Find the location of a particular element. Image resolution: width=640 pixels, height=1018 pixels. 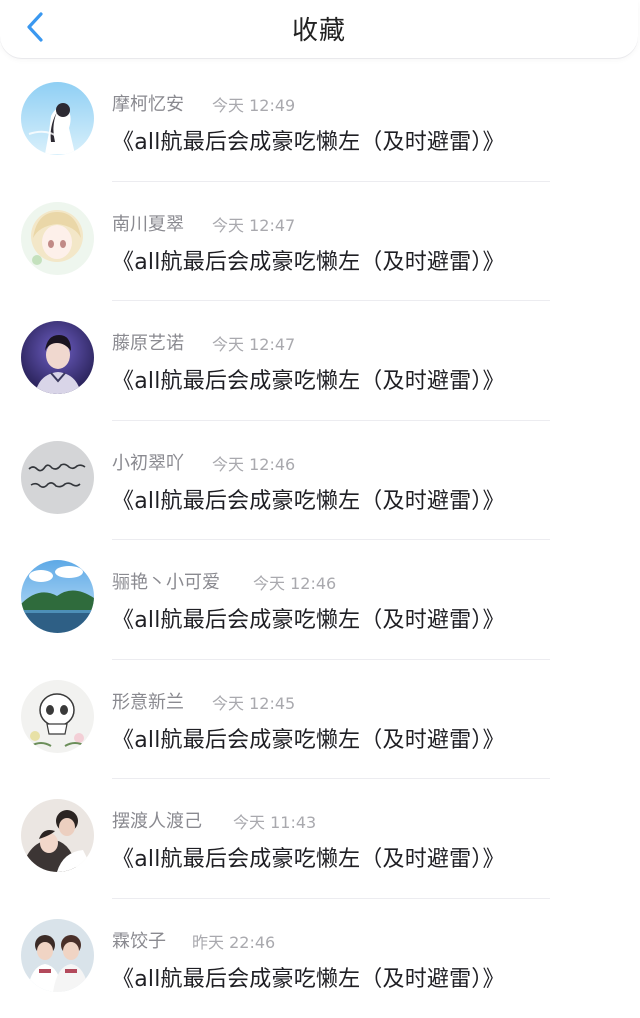

avatar-boy-purple-icon is located at coordinates (57, 357).